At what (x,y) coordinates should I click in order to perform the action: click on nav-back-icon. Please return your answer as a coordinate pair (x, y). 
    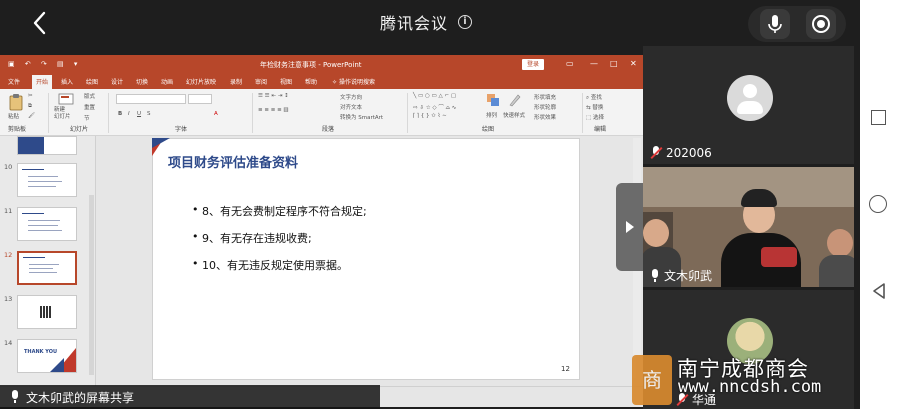
    Looking at the image, I should click on (879, 291).